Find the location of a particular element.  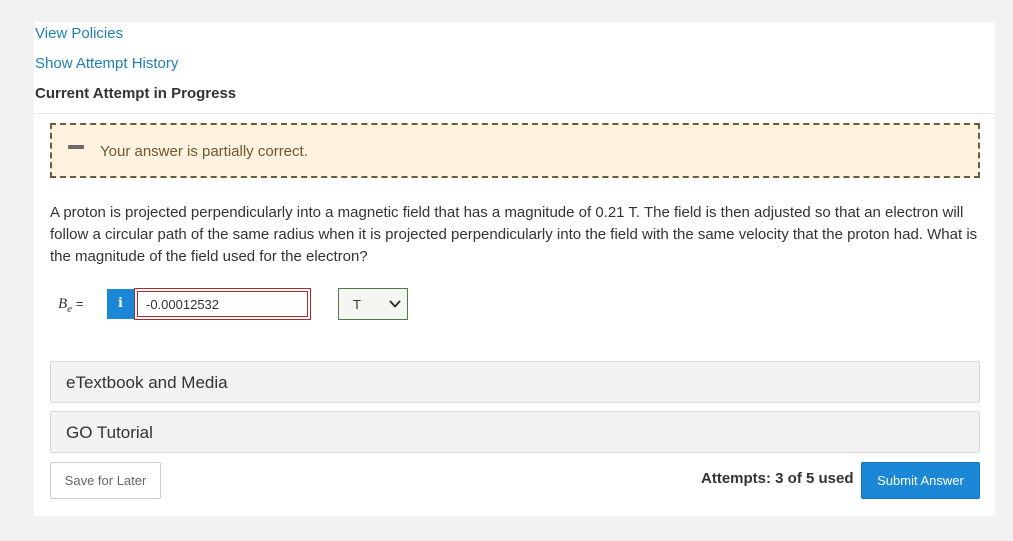

answer-input is located at coordinates (222, 304).